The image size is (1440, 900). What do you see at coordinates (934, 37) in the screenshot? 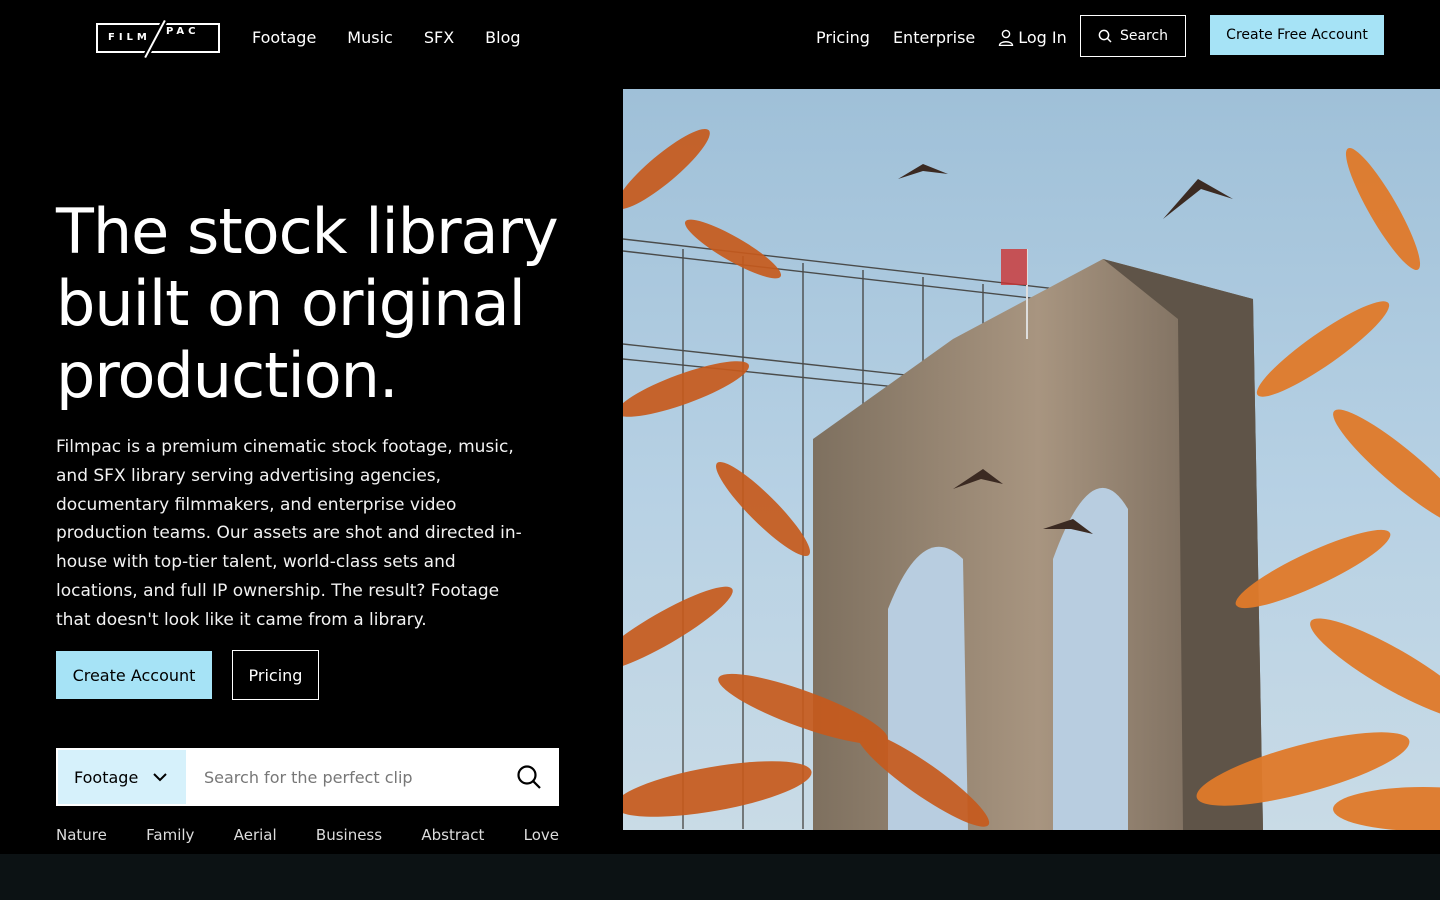
I see `nav-enterprise: Enterprise` at bounding box center [934, 37].